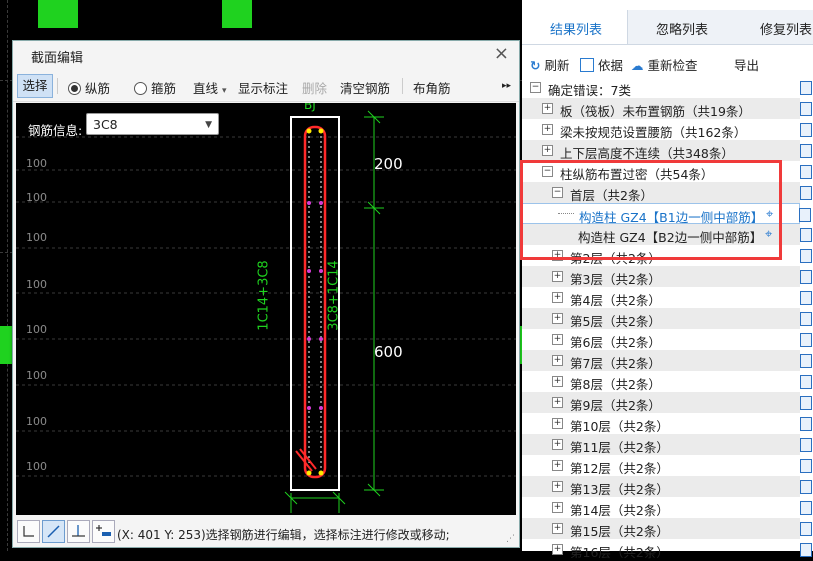 This screenshot has height=561, width=813. Describe the element at coordinates (786, 28) in the screenshot. I see `tab-fixed: 修复列表` at that location.